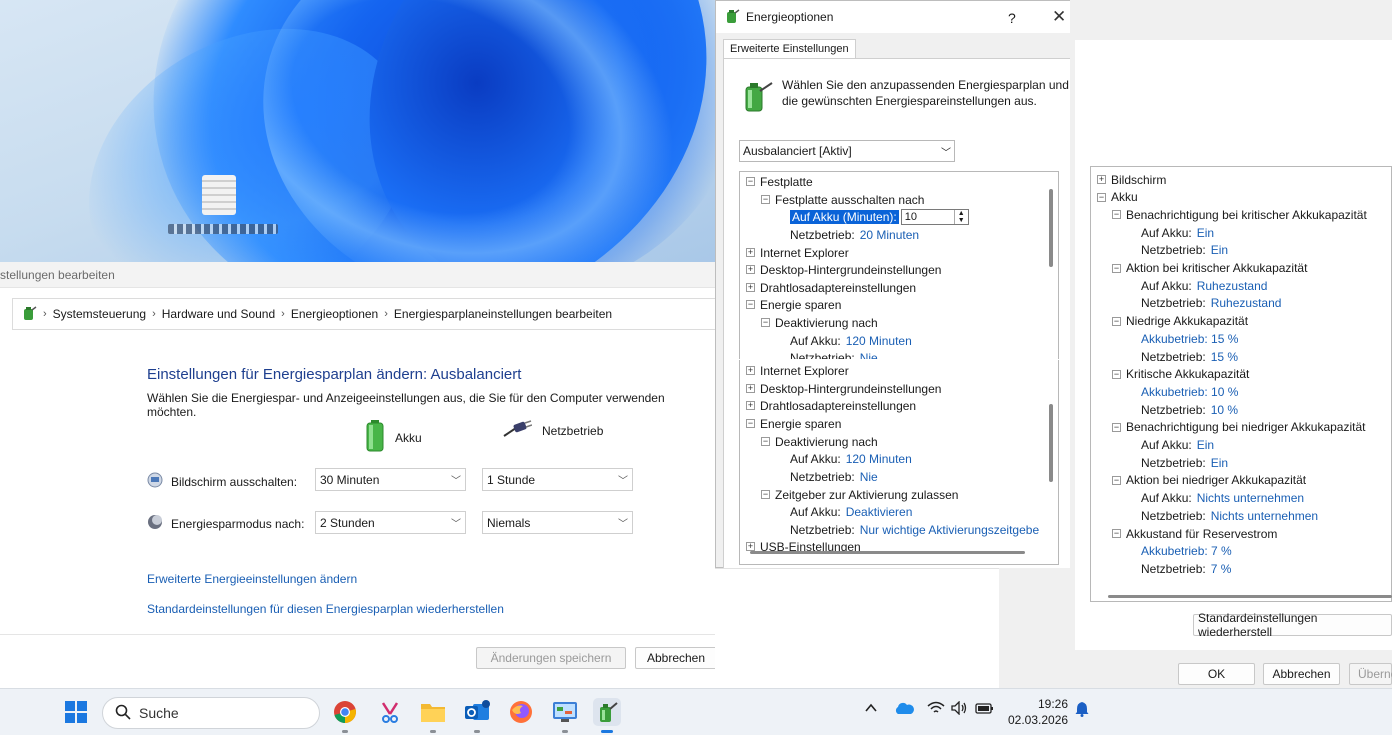 The image size is (1392, 735). I want to click on breadcrumb-item: Energiesparplaneinstellungen bearbeiten, so click(503, 314).